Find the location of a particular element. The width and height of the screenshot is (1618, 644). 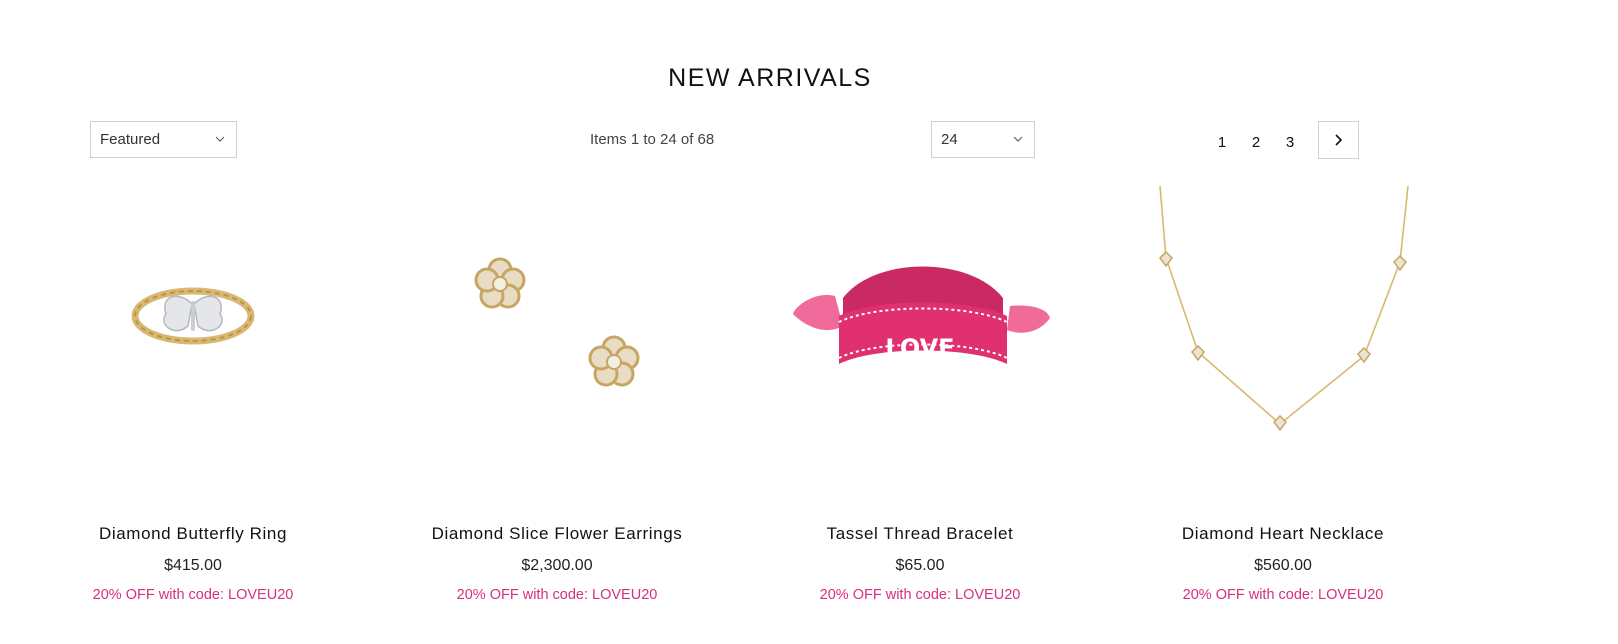

product-name: Diamond Heart Necklace is located at coordinates (1283, 534).